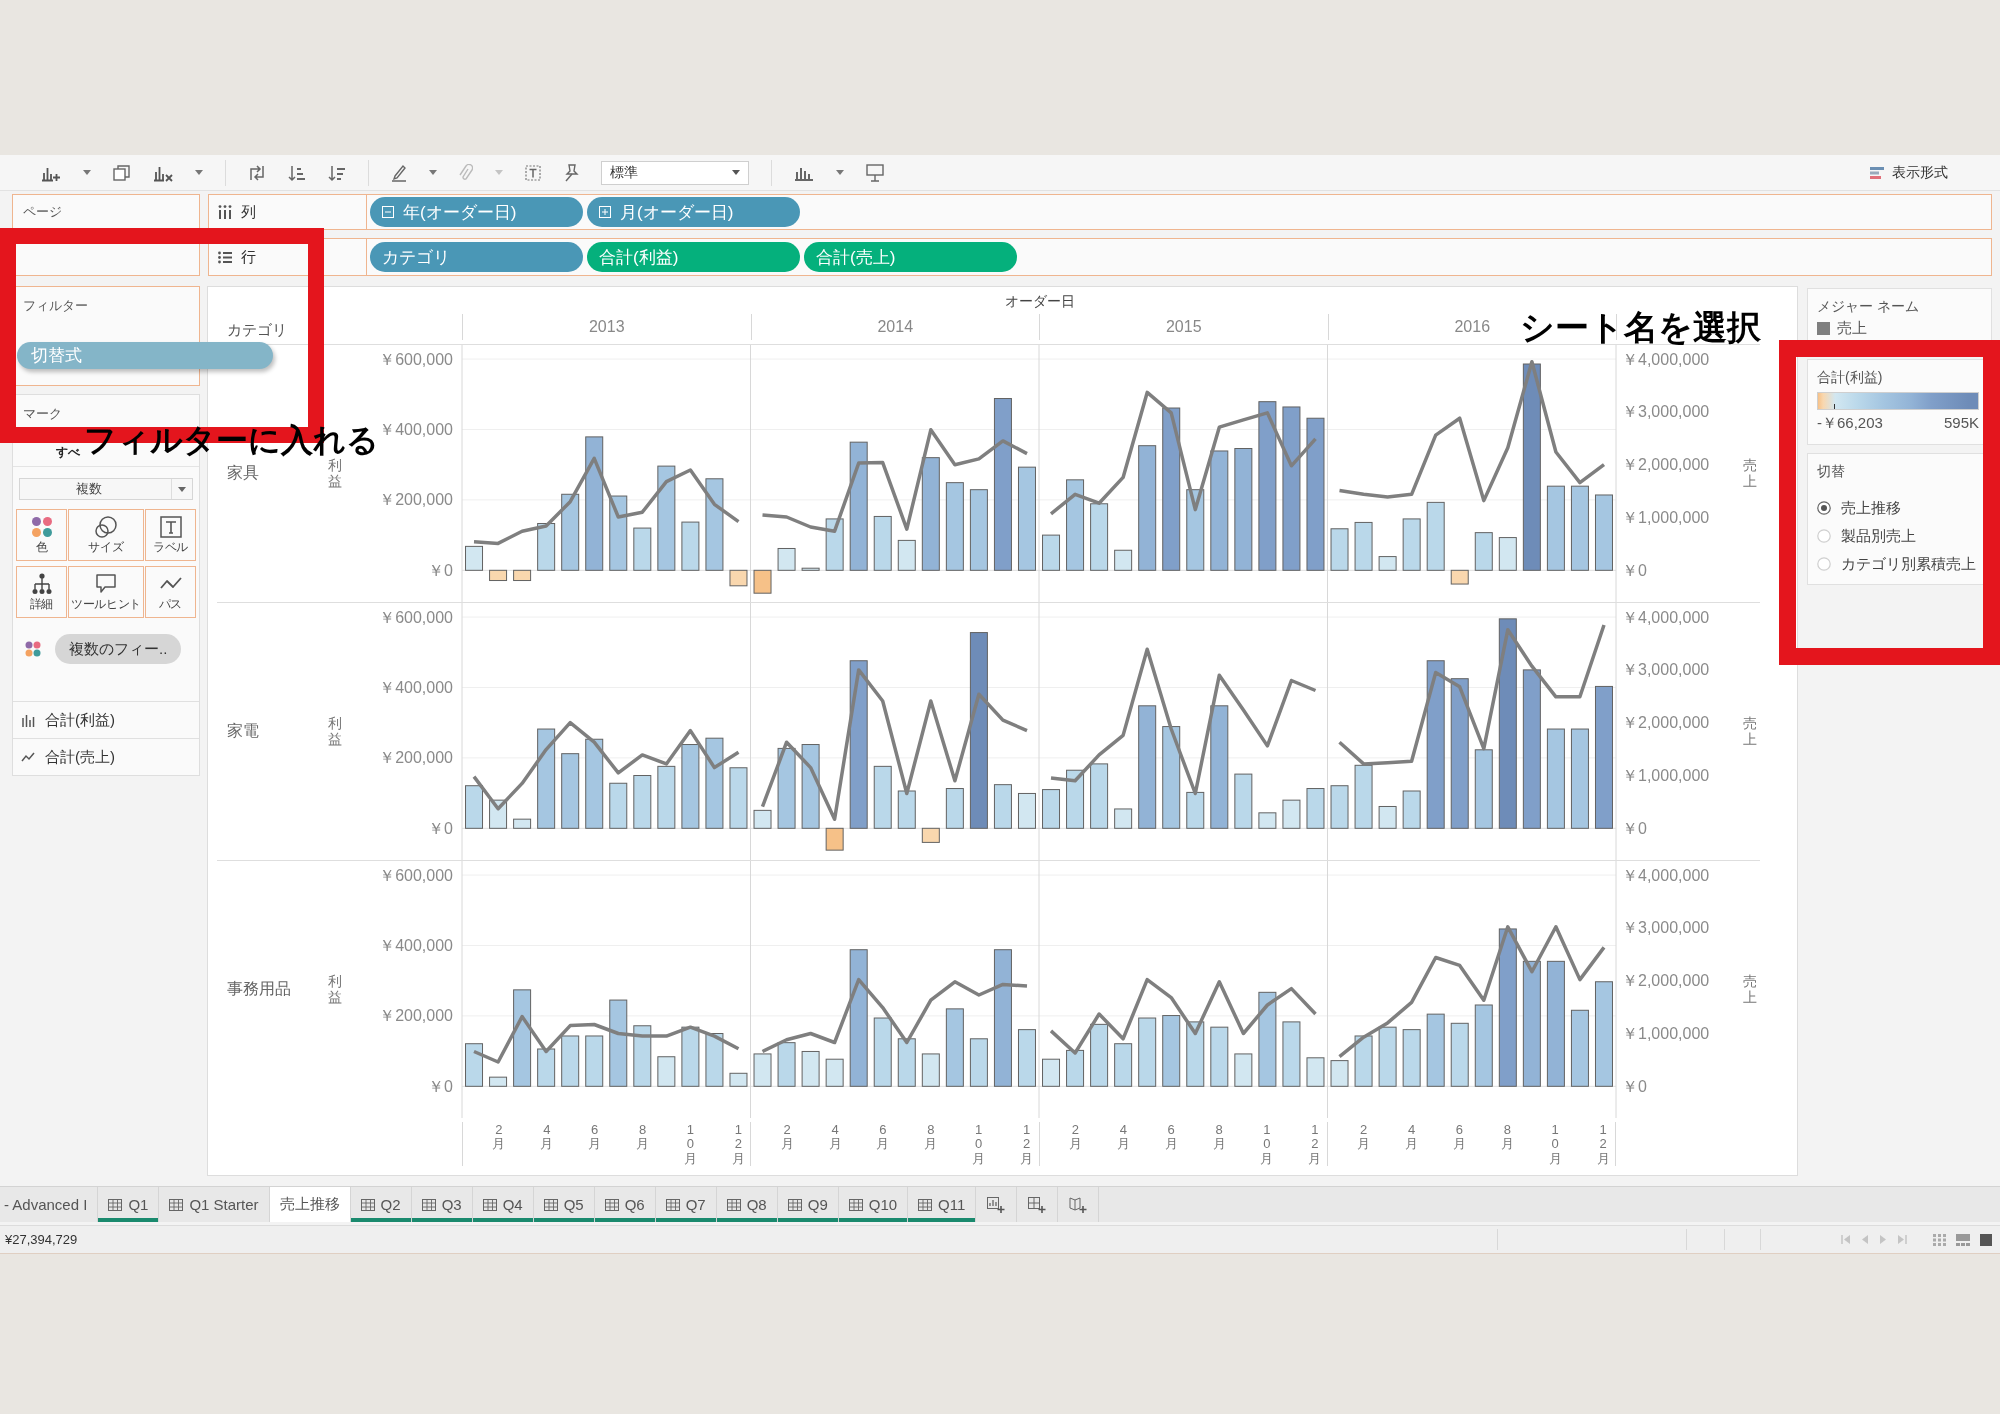 Image resolution: width=2000 pixels, height=1414 pixels. Describe the element at coordinates (605, 212) in the screenshot. I see `plus-box-icon` at that location.